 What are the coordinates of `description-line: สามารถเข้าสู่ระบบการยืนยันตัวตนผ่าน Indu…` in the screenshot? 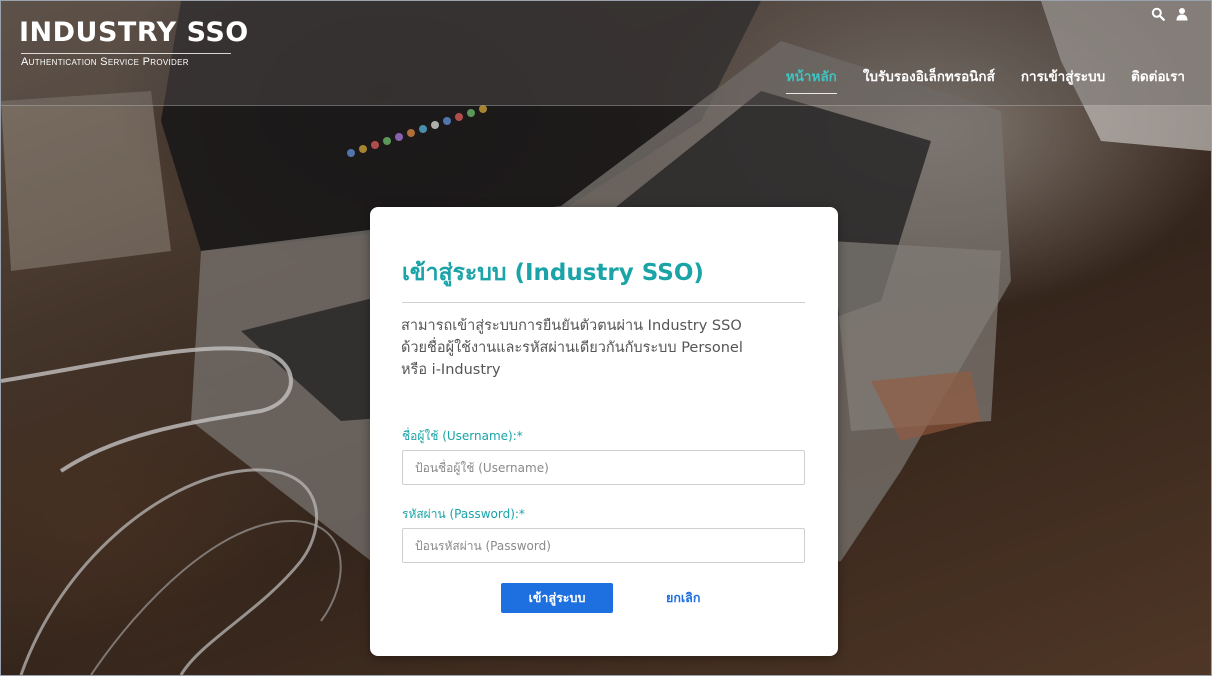 It's located at (571, 326).